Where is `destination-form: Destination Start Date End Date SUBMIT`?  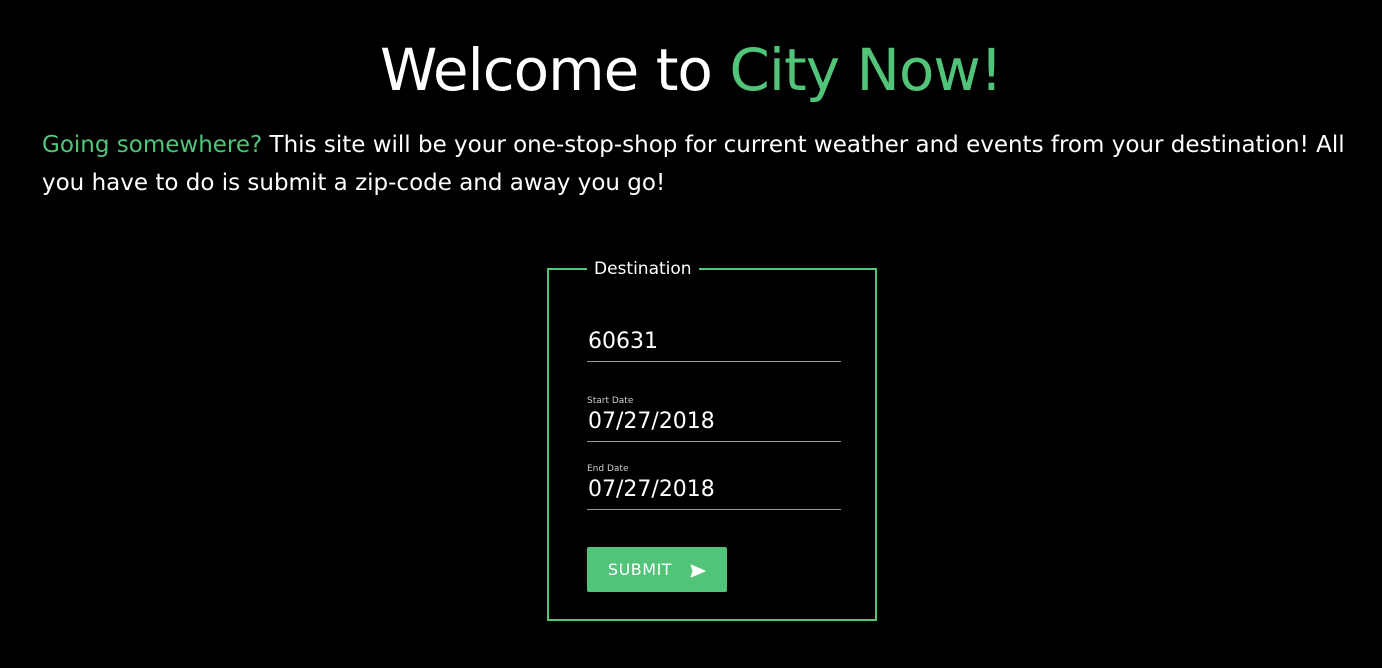 destination-form: Destination Start Date End Date SUBMIT is located at coordinates (712, 440).